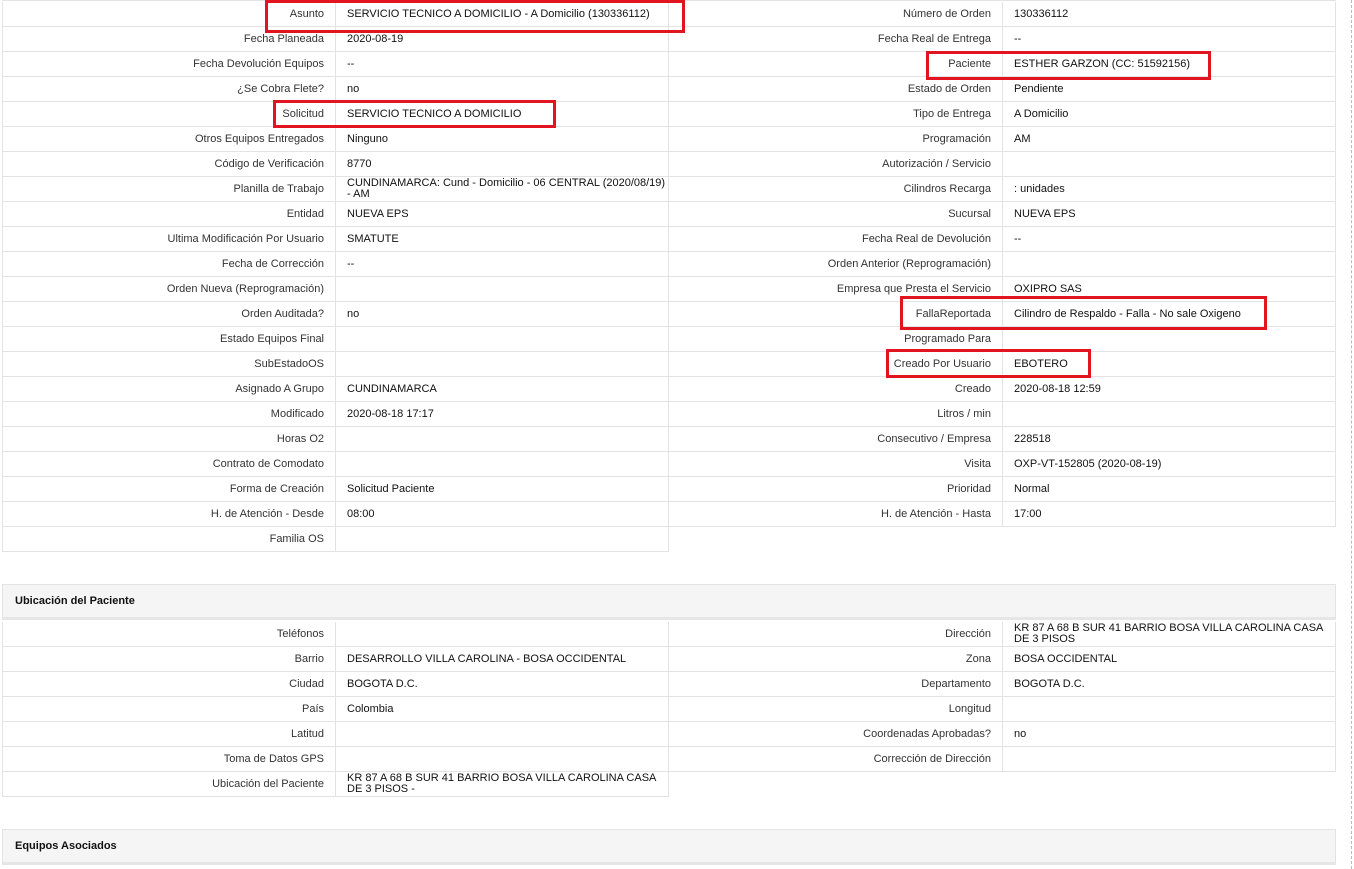 The image size is (1354, 869). Describe the element at coordinates (1169, 364) in the screenshot. I see `field-value: EBOTERO` at that location.